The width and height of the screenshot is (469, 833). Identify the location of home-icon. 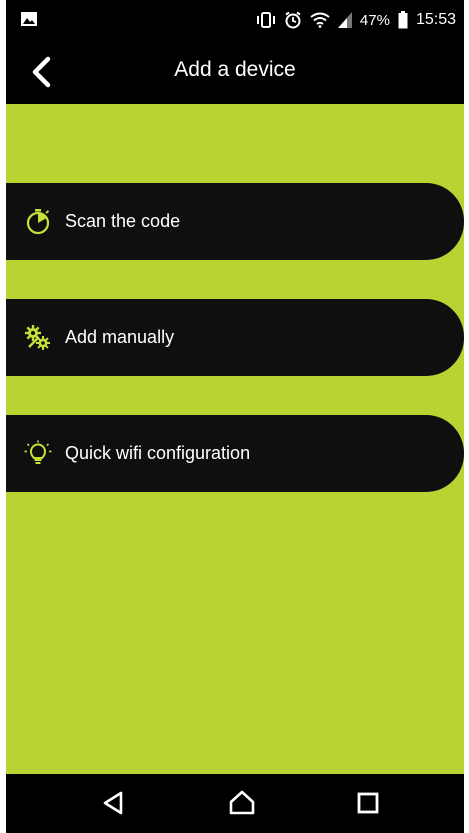
(242, 802).